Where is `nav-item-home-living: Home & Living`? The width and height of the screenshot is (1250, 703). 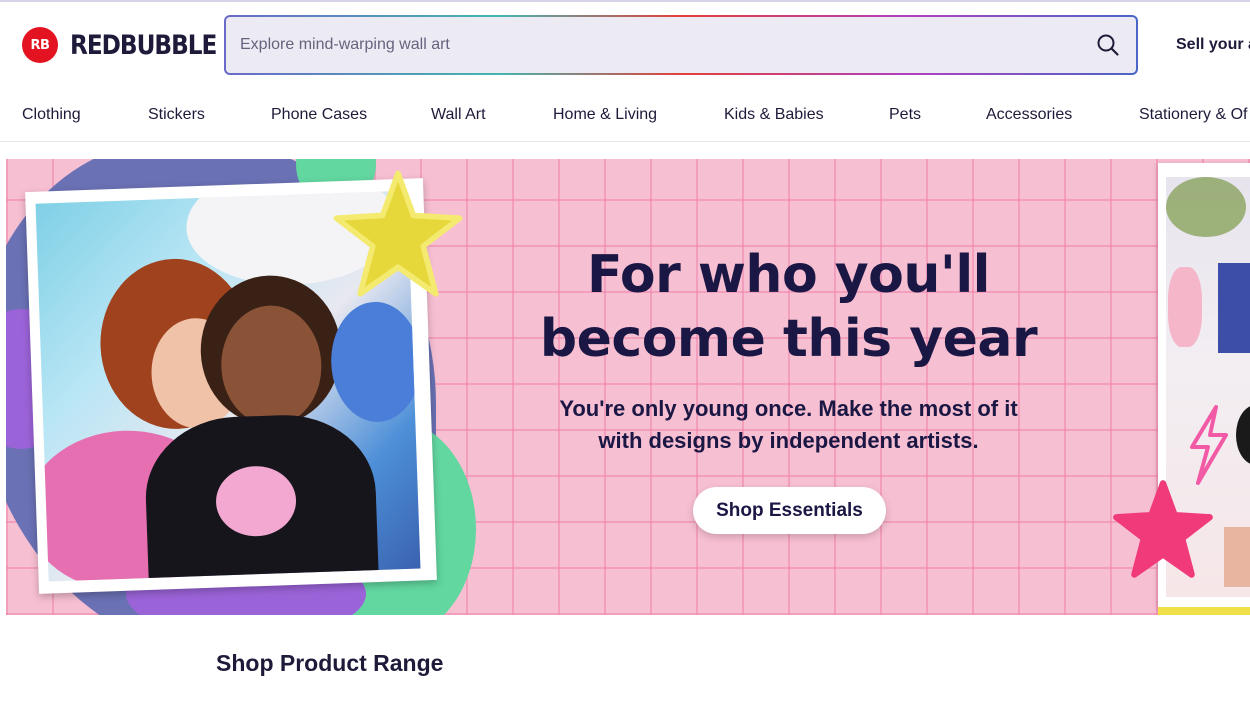 nav-item-home-living: Home & Living is located at coordinates (605, 115).